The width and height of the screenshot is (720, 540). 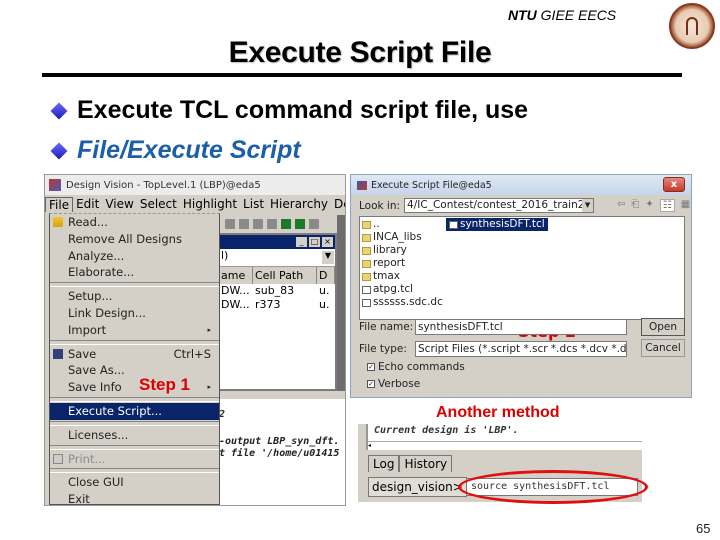 I want to click on minimize-icon: _, so click(x=301, y=242).